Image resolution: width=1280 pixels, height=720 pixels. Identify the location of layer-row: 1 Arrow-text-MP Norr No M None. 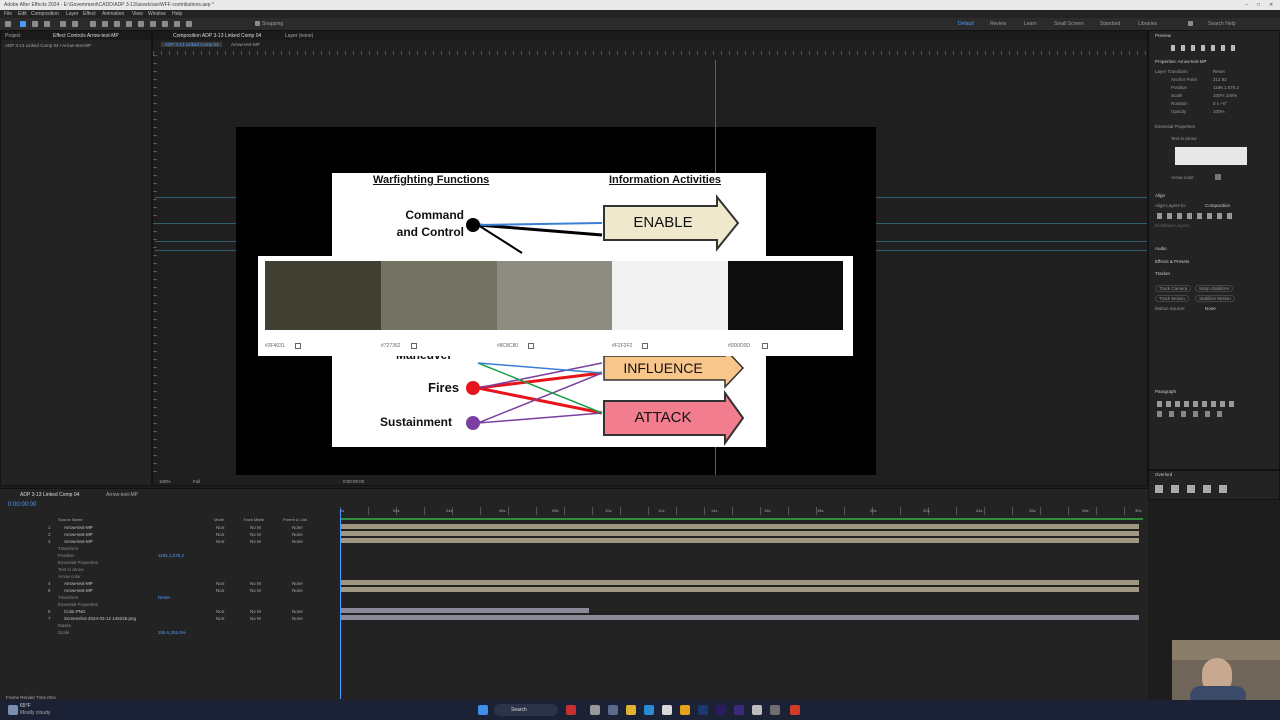
(168, 527).